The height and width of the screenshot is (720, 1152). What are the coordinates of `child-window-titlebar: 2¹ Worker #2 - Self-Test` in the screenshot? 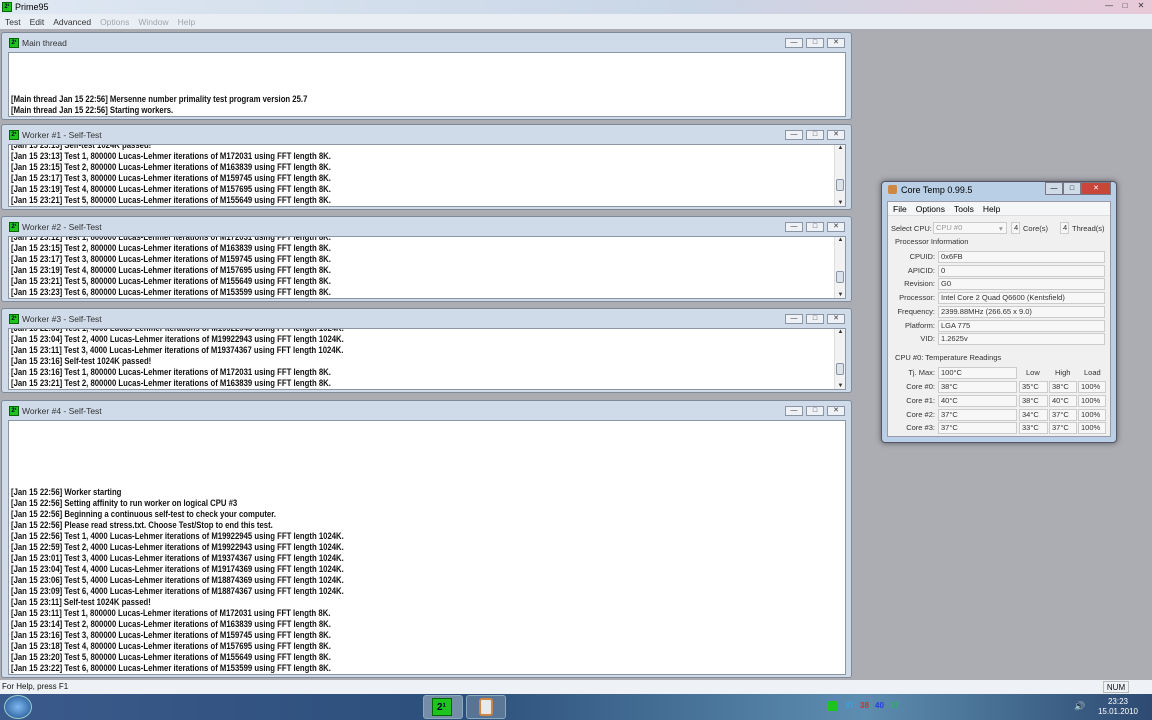 It's located at (52, 226).